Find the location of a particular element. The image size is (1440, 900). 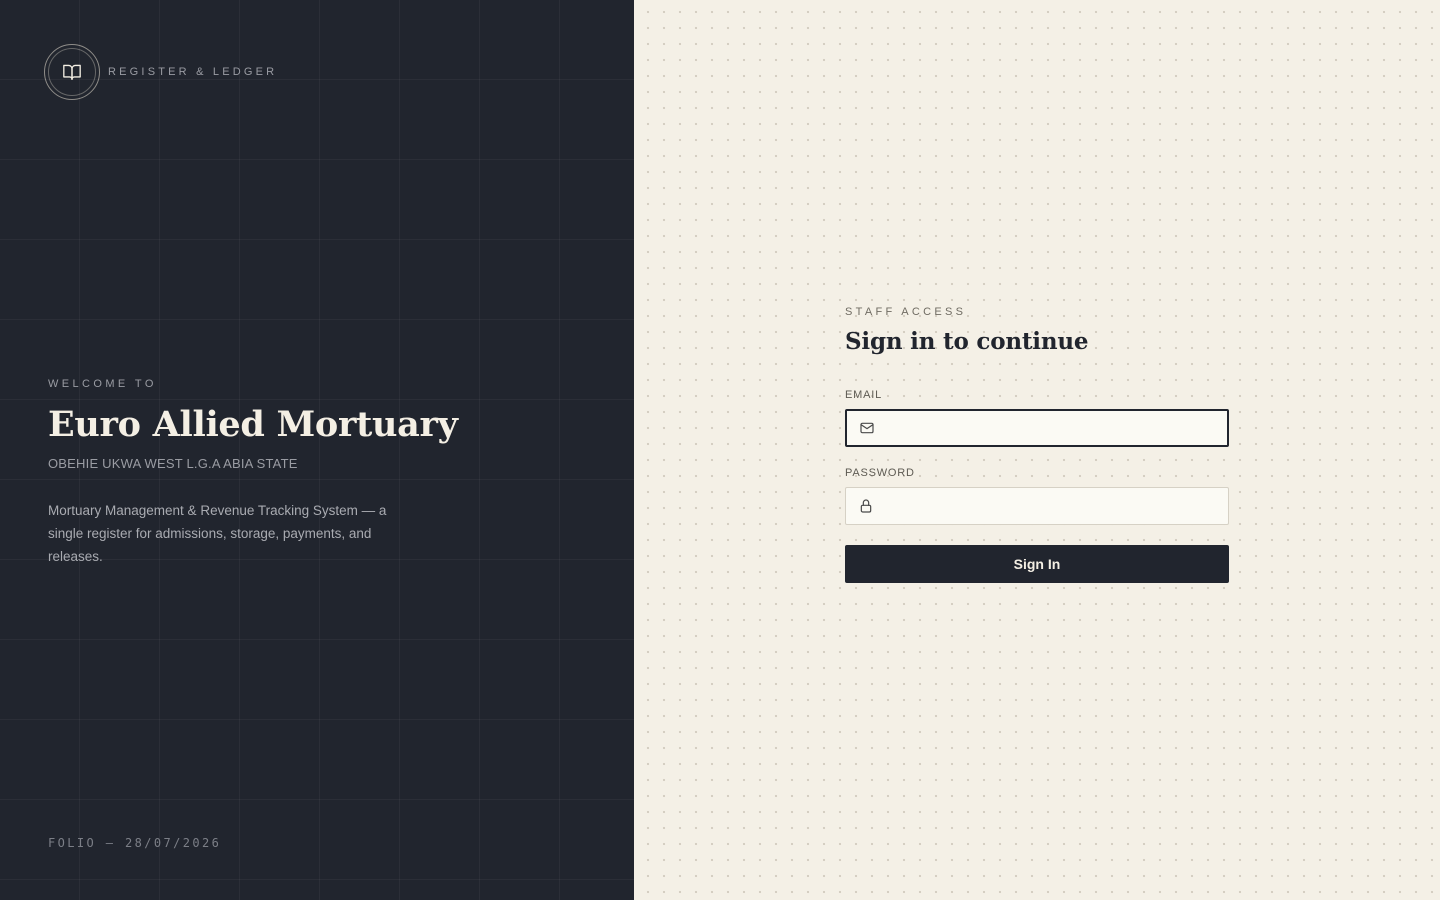

brand-seal is located at coordinates (72, 72).